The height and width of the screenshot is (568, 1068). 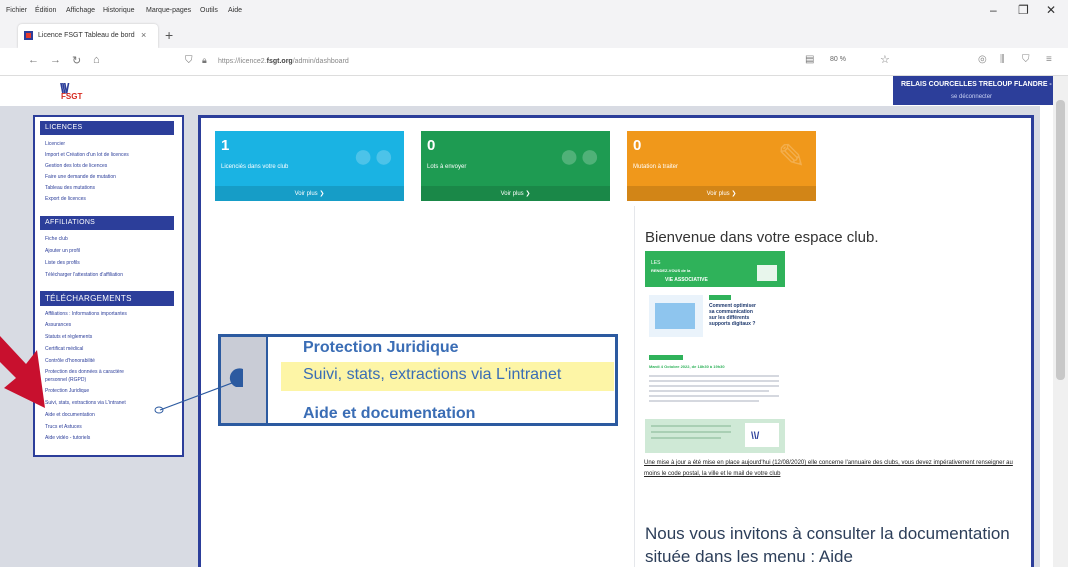 I want to click on tracking-shield-icon: ⛉, so click(x=189, y=60).